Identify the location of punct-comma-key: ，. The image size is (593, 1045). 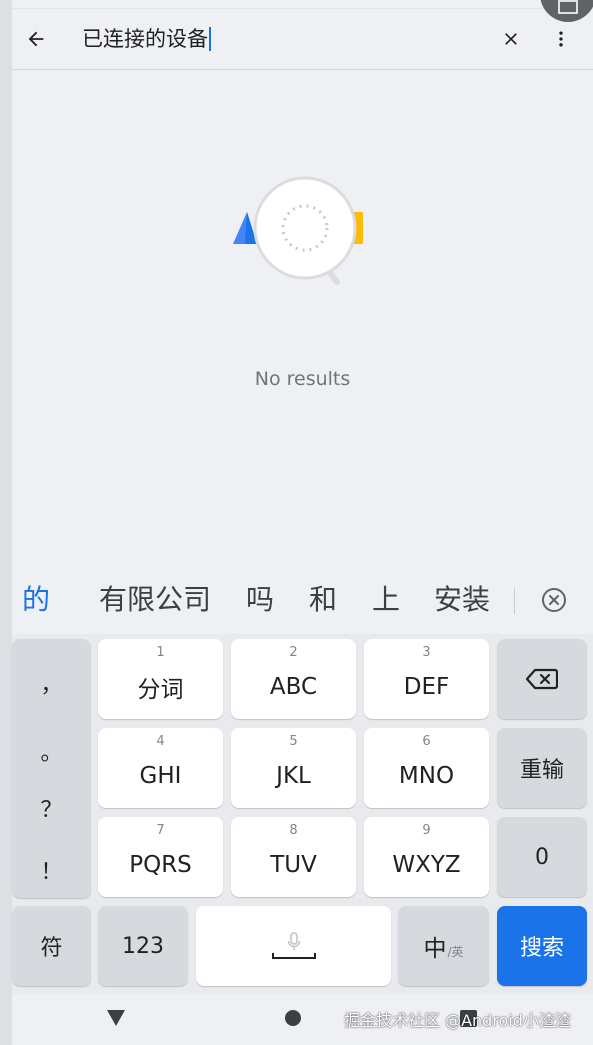
(51, 683).